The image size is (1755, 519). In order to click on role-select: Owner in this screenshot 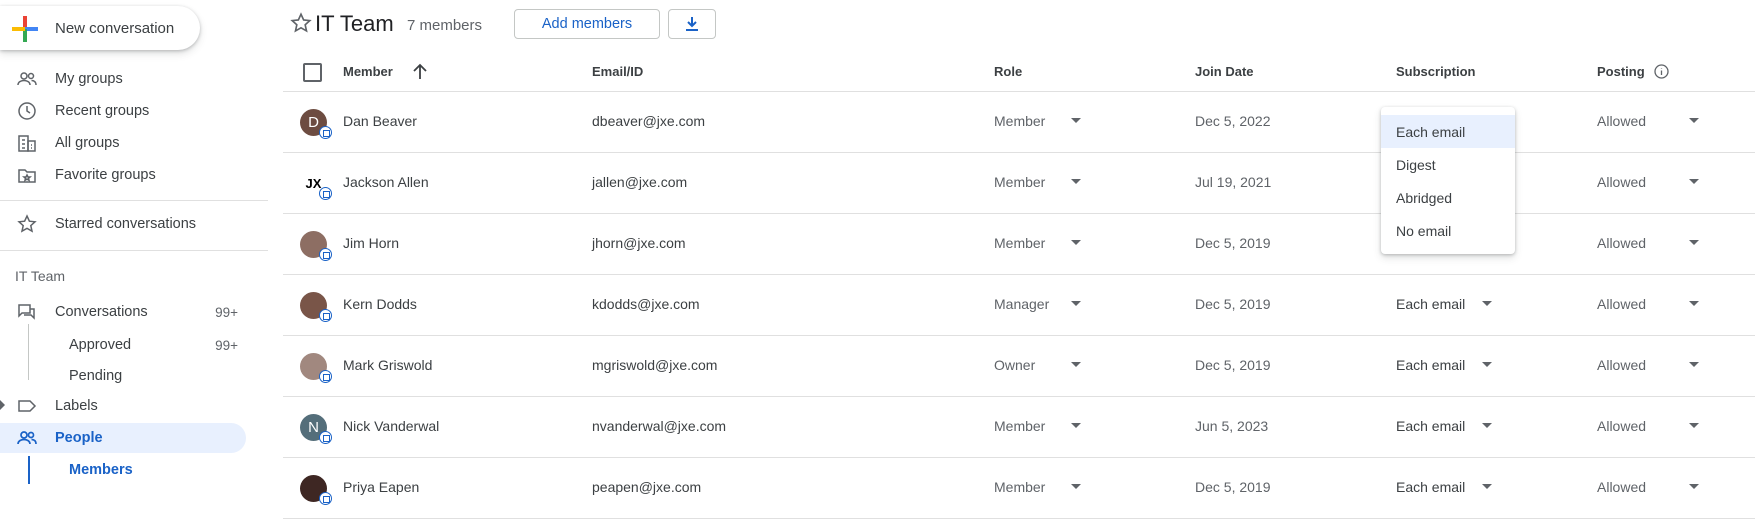, I will do `click(1014, 365)`.